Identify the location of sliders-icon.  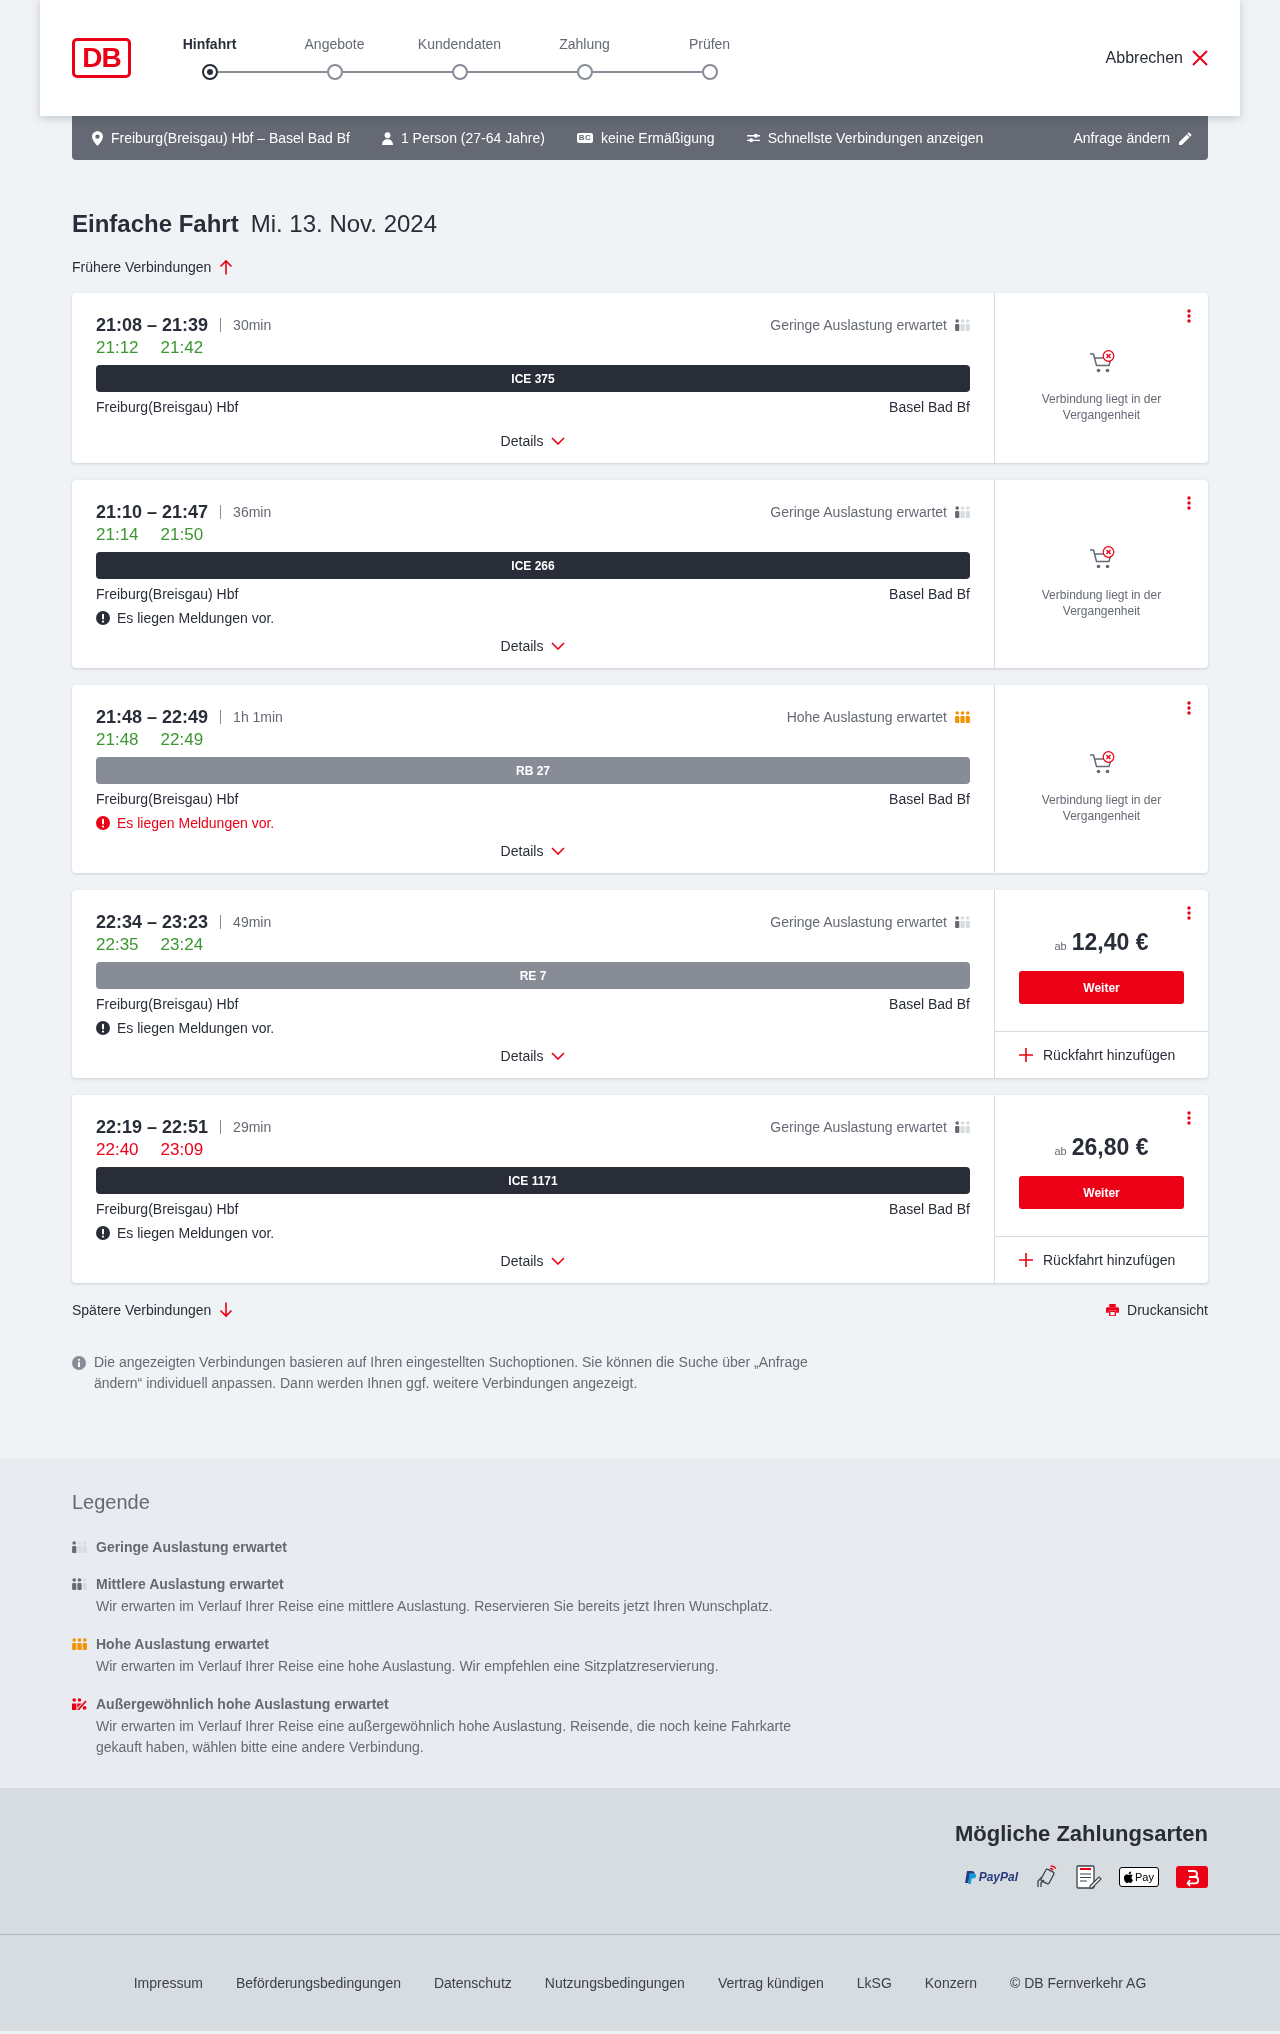
(753, 138).